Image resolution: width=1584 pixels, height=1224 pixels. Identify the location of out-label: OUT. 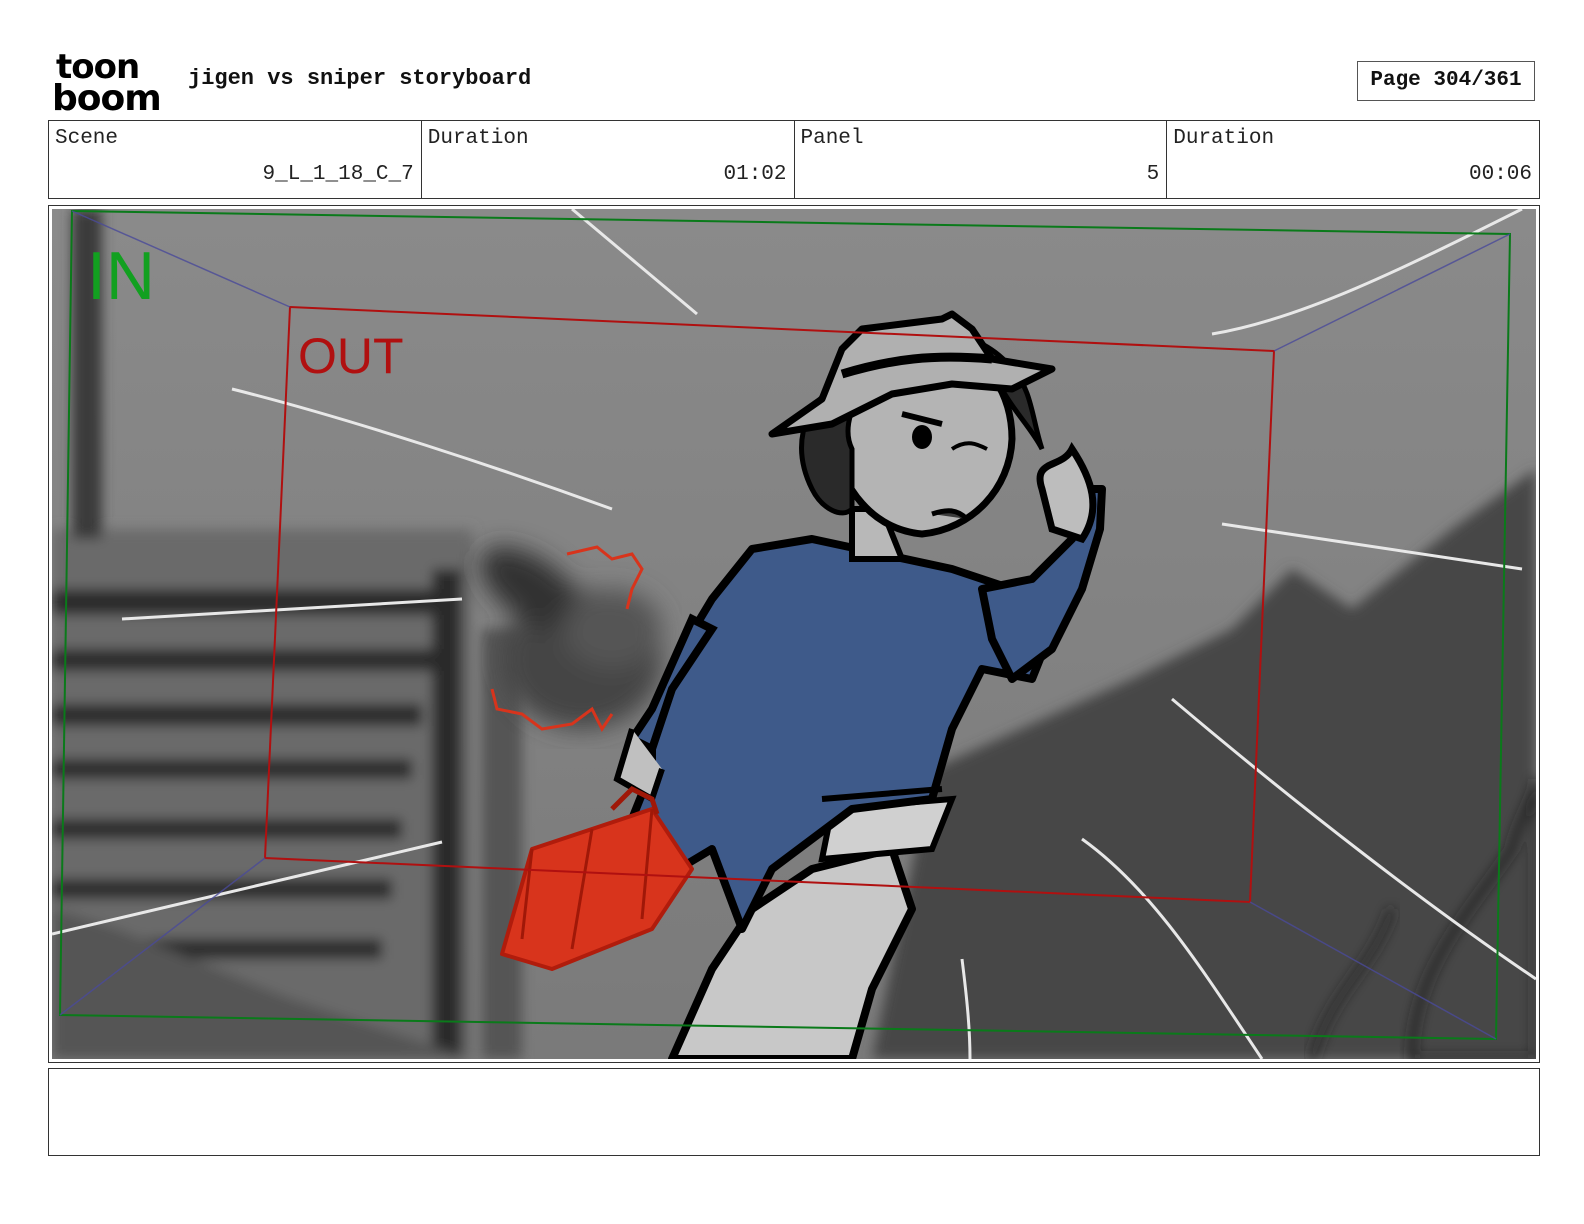
(351, 356).